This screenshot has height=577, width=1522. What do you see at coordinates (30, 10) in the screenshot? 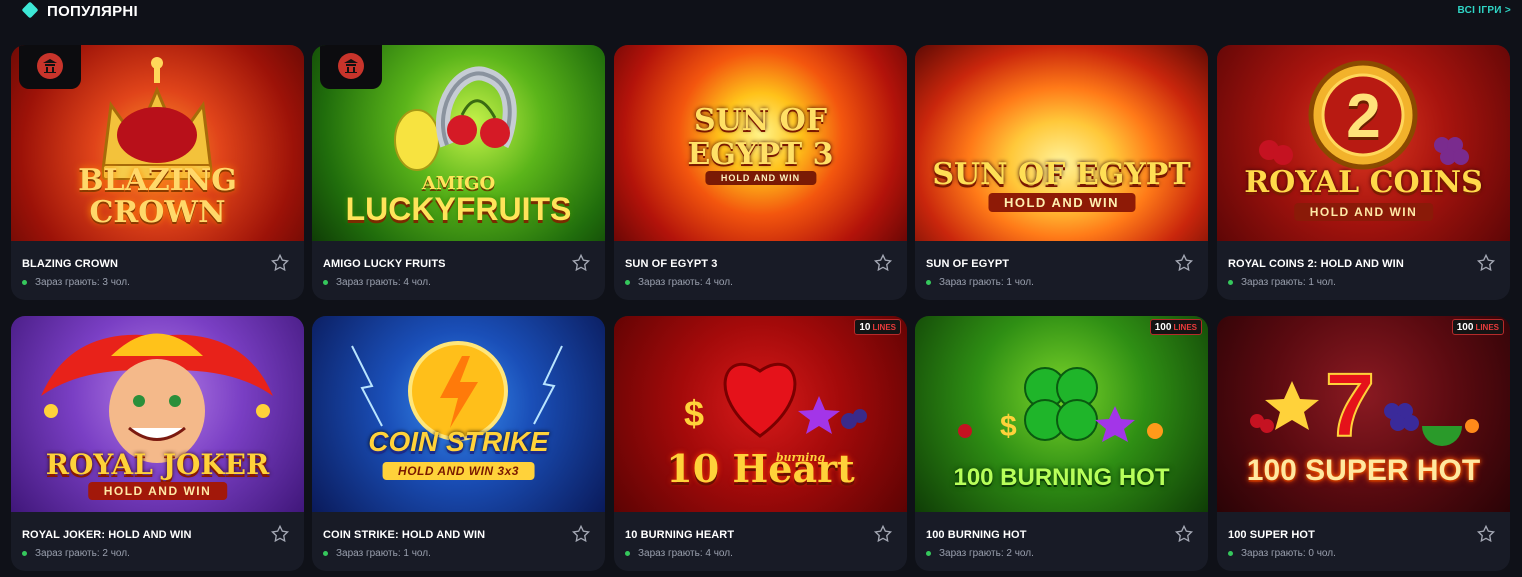
I see `diamond-icon` at bounding box center [30, 10].